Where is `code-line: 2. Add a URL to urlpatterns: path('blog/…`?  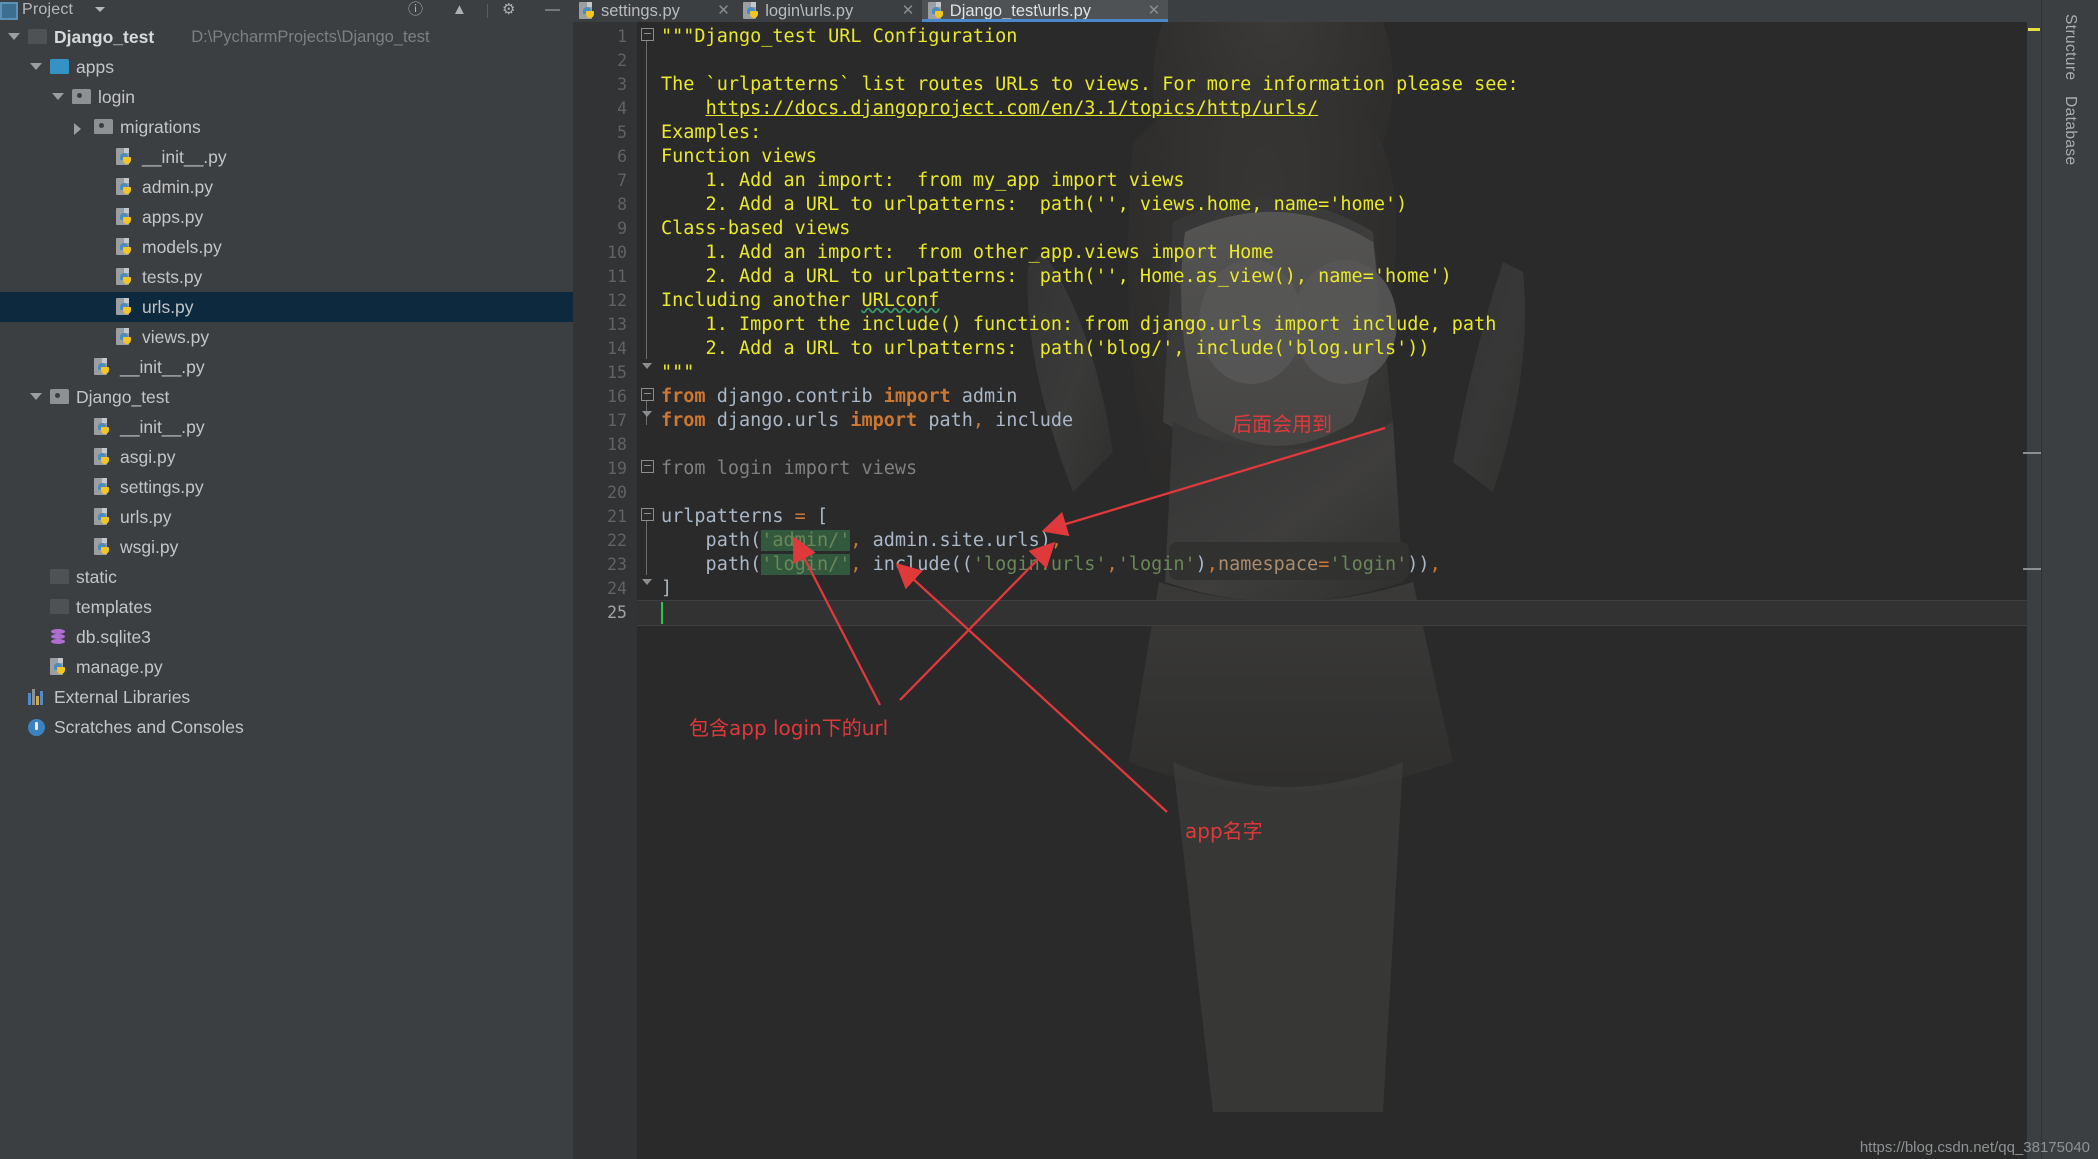
code-line: 2. Add a URL to urlpatterns: path('blog/… is located at coordinates (1045, 349).